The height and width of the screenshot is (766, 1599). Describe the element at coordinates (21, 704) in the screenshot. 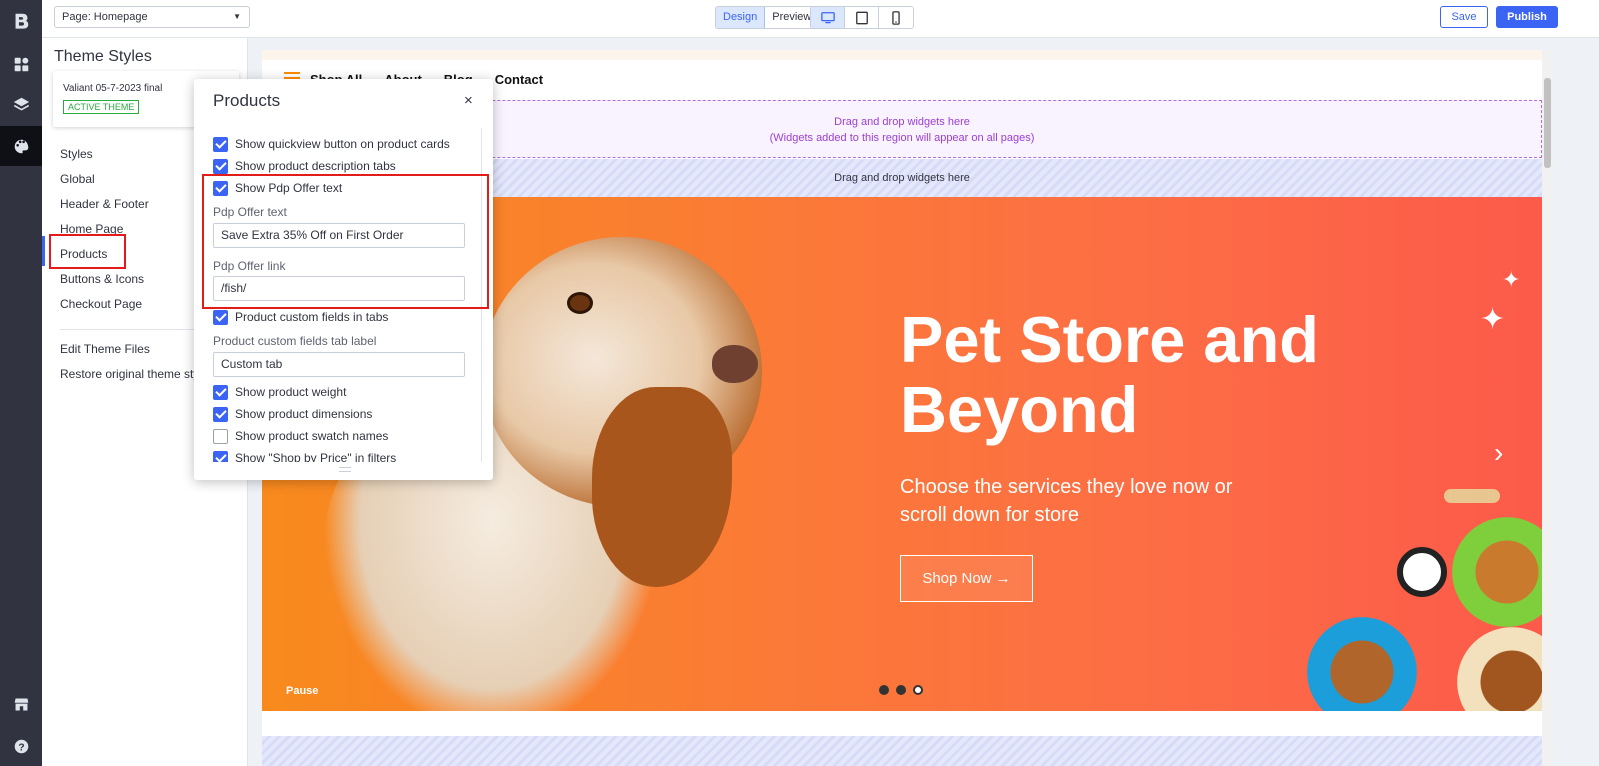

I see `storefront-icon` at that location.